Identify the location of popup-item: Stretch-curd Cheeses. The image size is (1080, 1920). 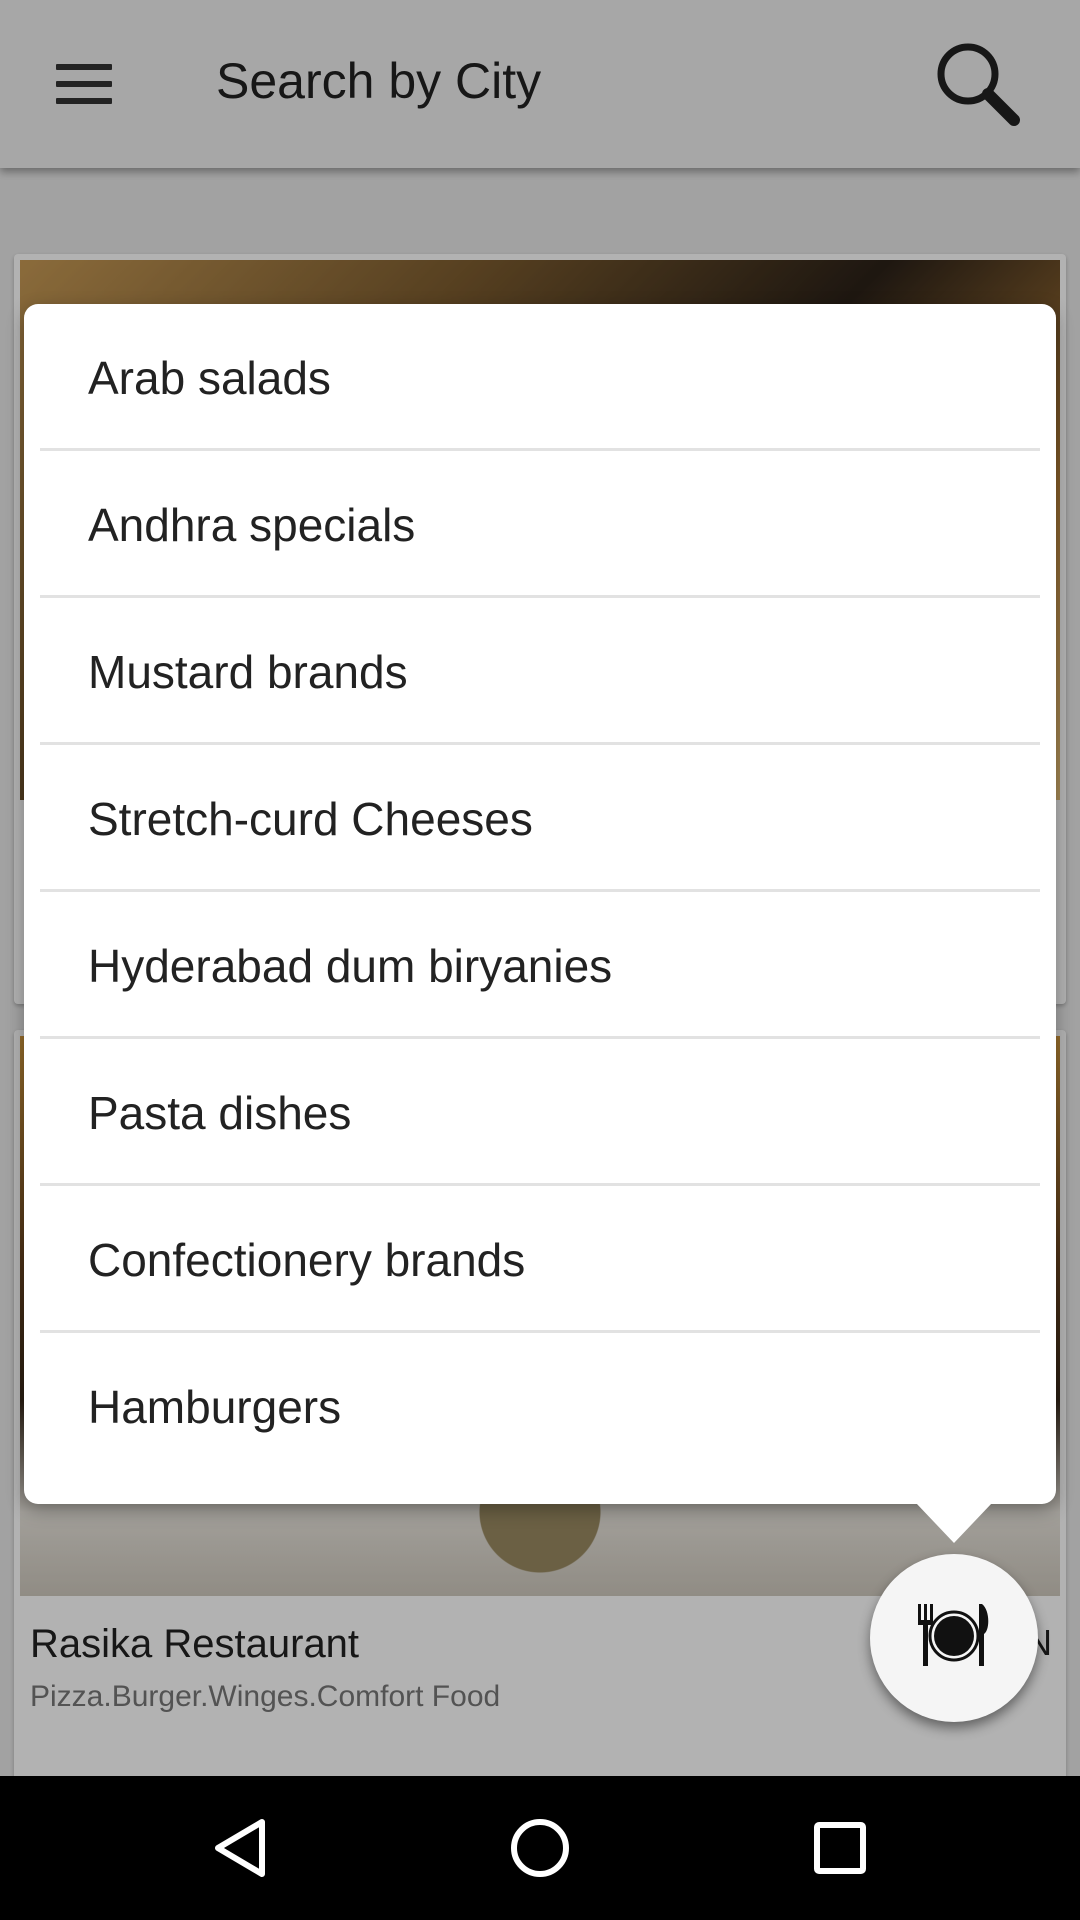
(540, 818).